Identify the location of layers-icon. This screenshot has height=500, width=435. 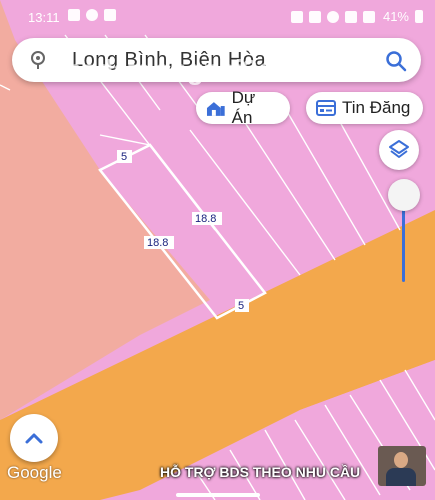
(399, 149).